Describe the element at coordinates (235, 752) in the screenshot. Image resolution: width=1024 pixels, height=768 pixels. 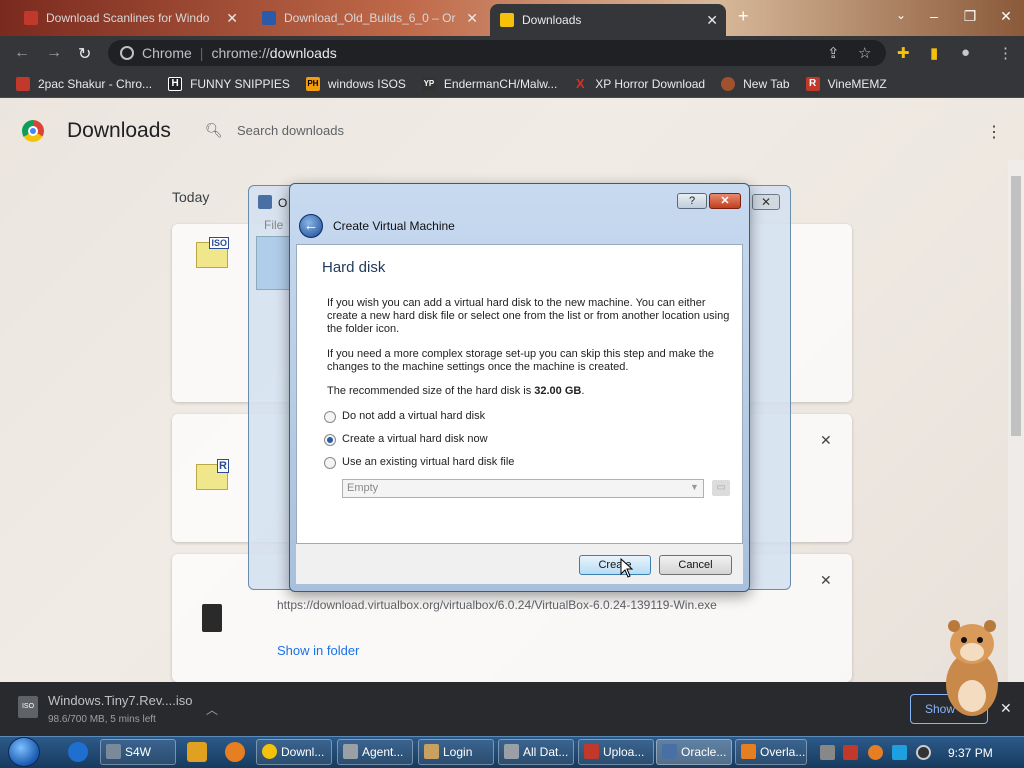
I see `app-icon` at that location.